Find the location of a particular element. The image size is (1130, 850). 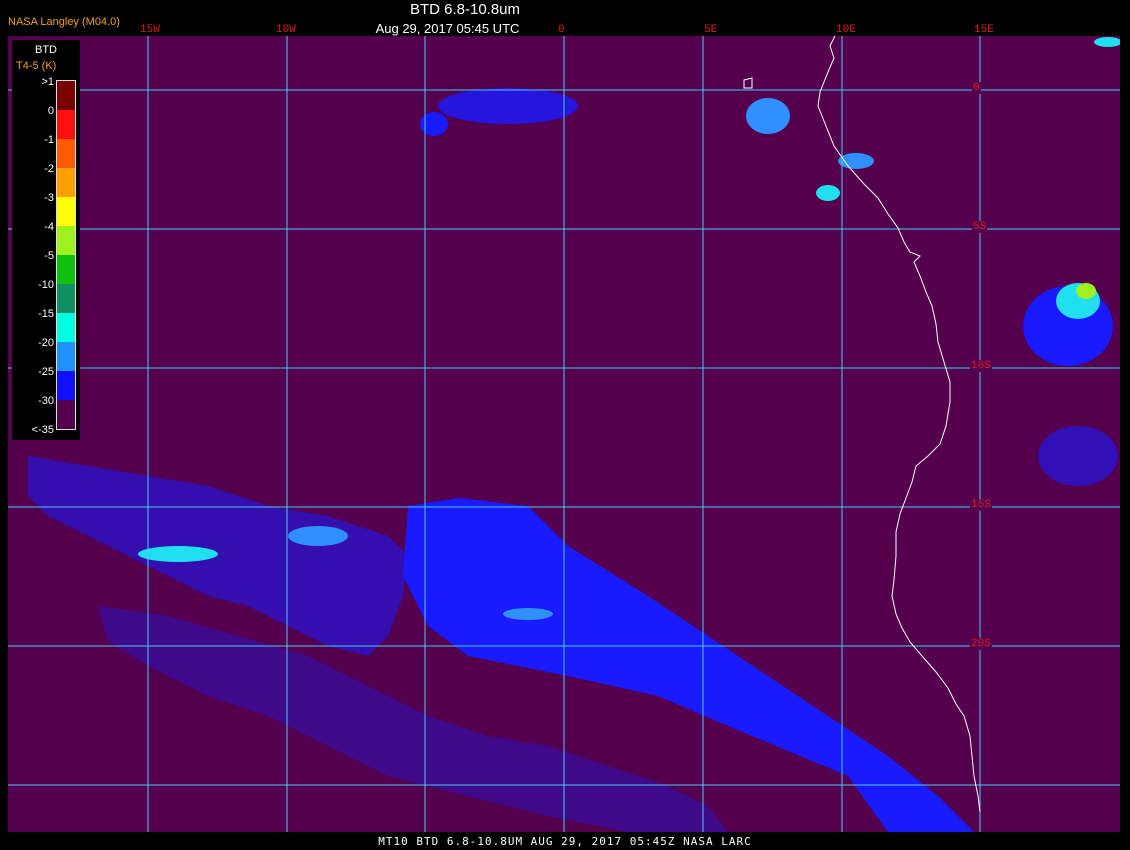

lat-label-10s: 10S is located at coordinates (981, 366).